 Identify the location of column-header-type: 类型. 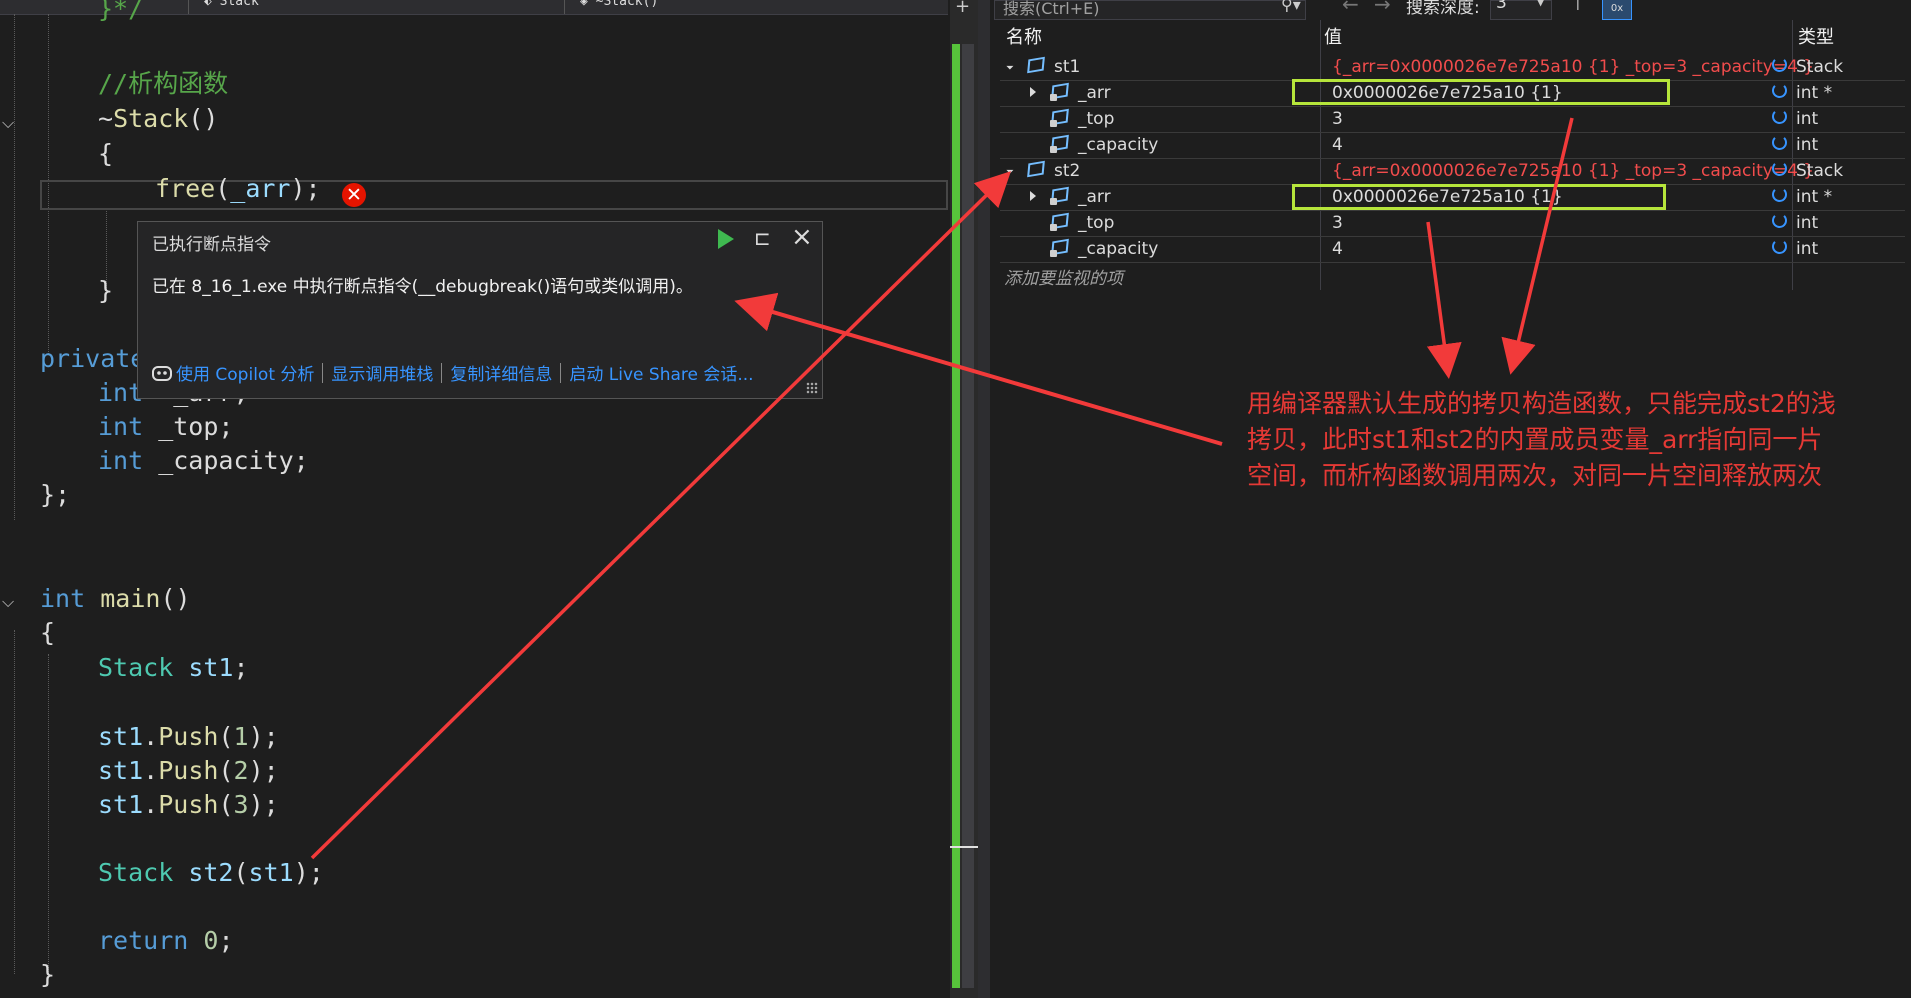
(1816, 36).